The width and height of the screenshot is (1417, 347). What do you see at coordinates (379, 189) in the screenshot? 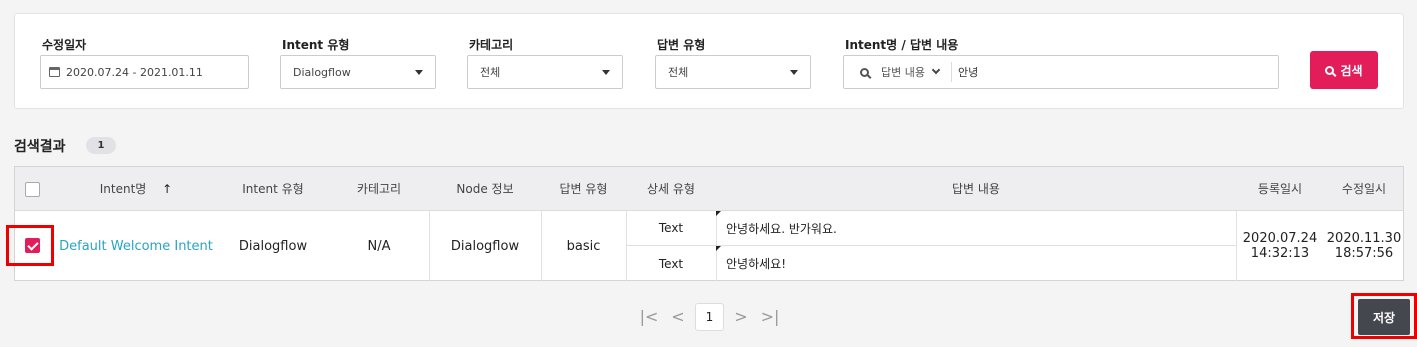
I see `column-header-category: 카테고리` at bounding box center [379, 189].